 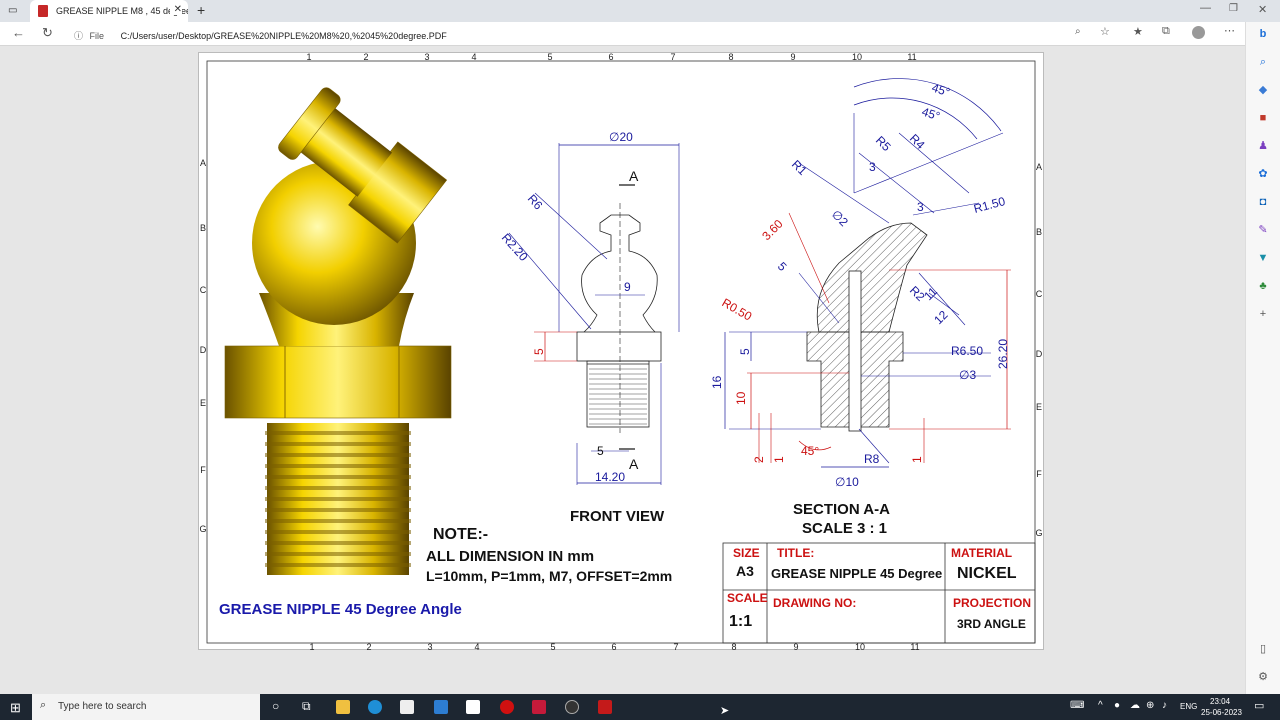 What do you see at coordinates (619, 273) in the screenshot?
I see `front-ball-profile` at bounding box center [619, 273].